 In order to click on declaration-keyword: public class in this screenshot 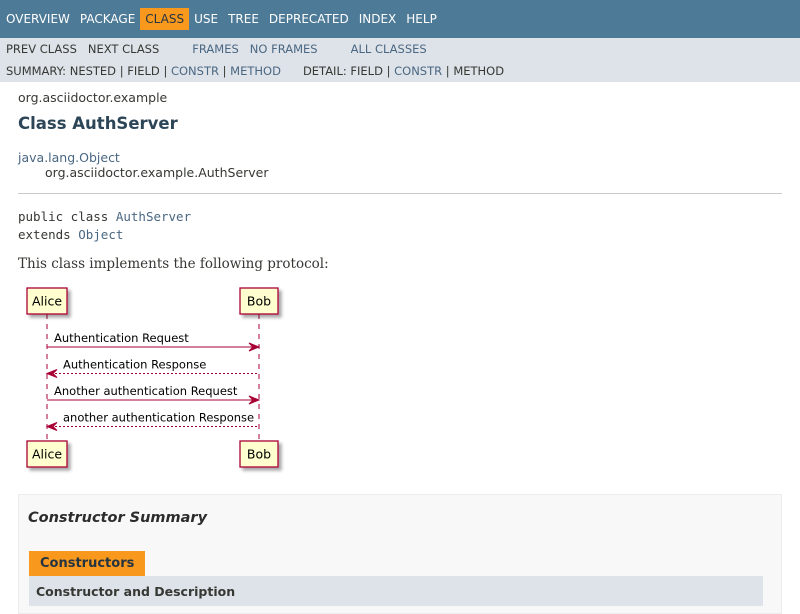, I will do `click(67, 216)`.